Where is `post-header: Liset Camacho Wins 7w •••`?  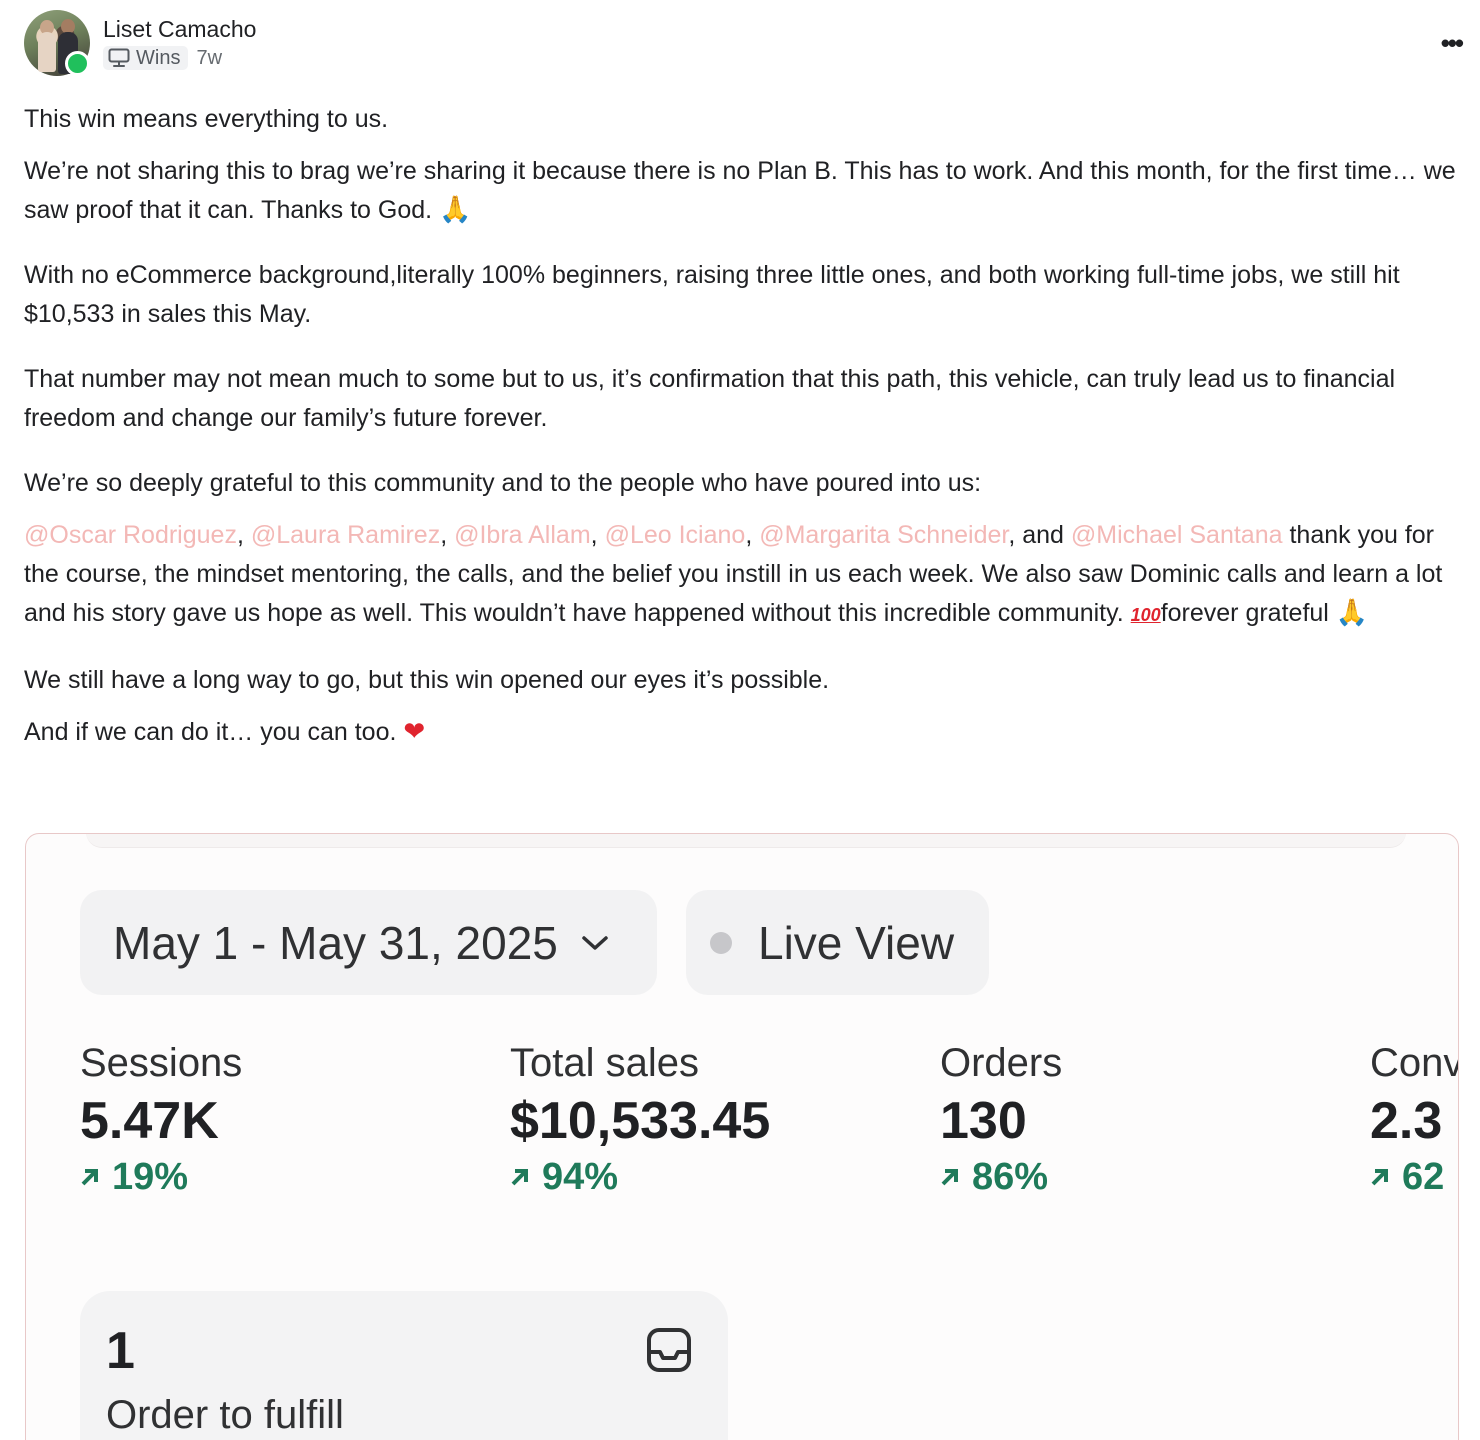
post-header: Liset Camacho Wins 7w ••• is located at coordinates (744, 45).